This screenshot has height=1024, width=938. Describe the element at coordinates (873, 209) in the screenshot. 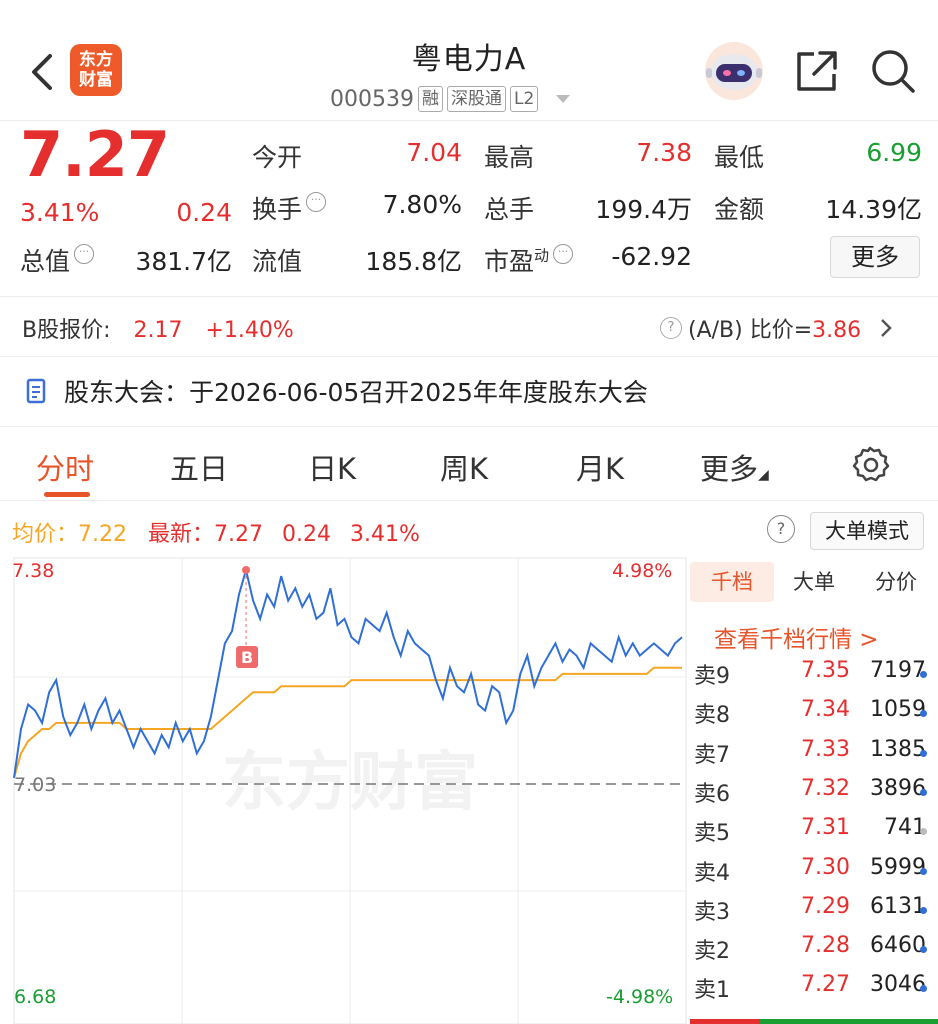

I see `amount-value: 14.39亿` at that location.